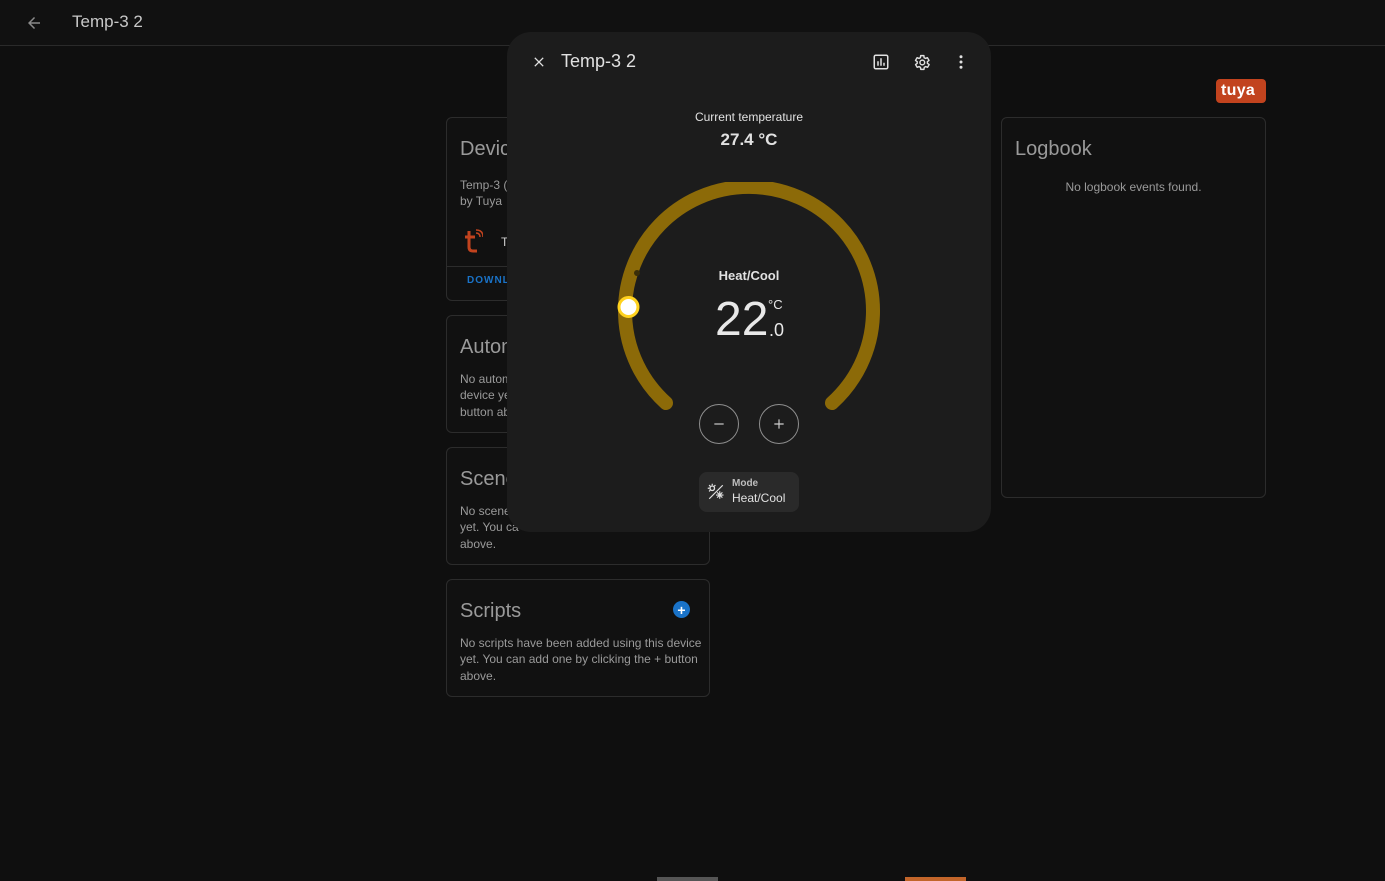 Image resolution: width=1385 pixels, height=881 pixels. What do you see at coordinates (478, 676) in the screenshot?
I see `scripts-empty-line: above.` at bounding box center [478, 676].